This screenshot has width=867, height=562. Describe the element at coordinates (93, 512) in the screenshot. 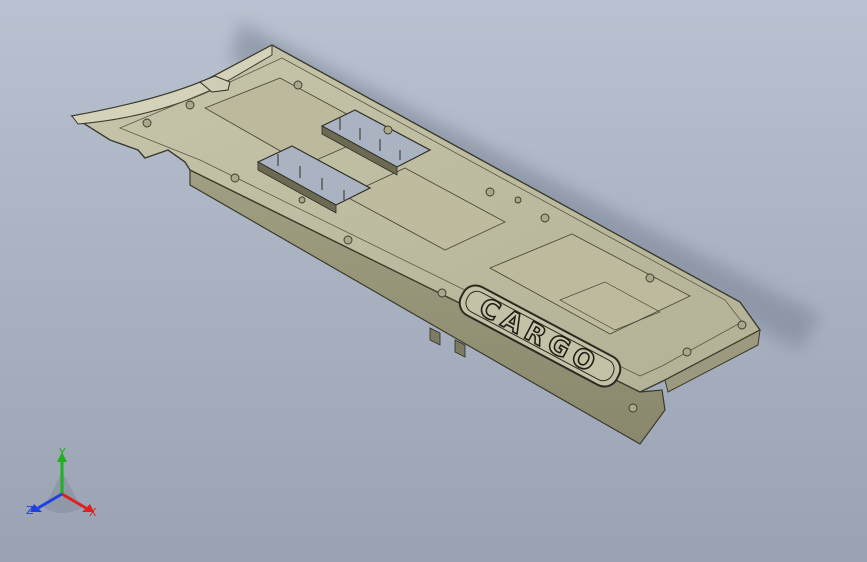

I see `x-axis-label: X` at that location.